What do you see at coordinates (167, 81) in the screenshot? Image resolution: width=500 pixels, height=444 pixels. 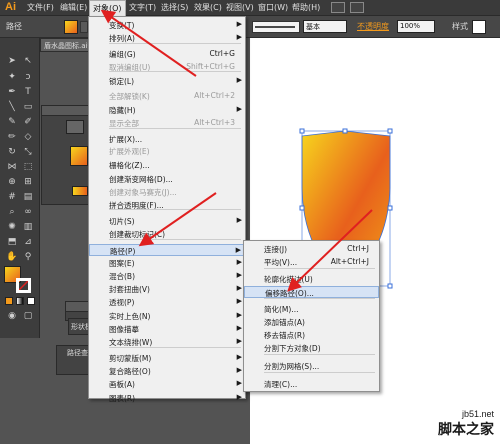 I see `object-menu-item: 锁定(L) ▶` at bounding box center [167, 81].